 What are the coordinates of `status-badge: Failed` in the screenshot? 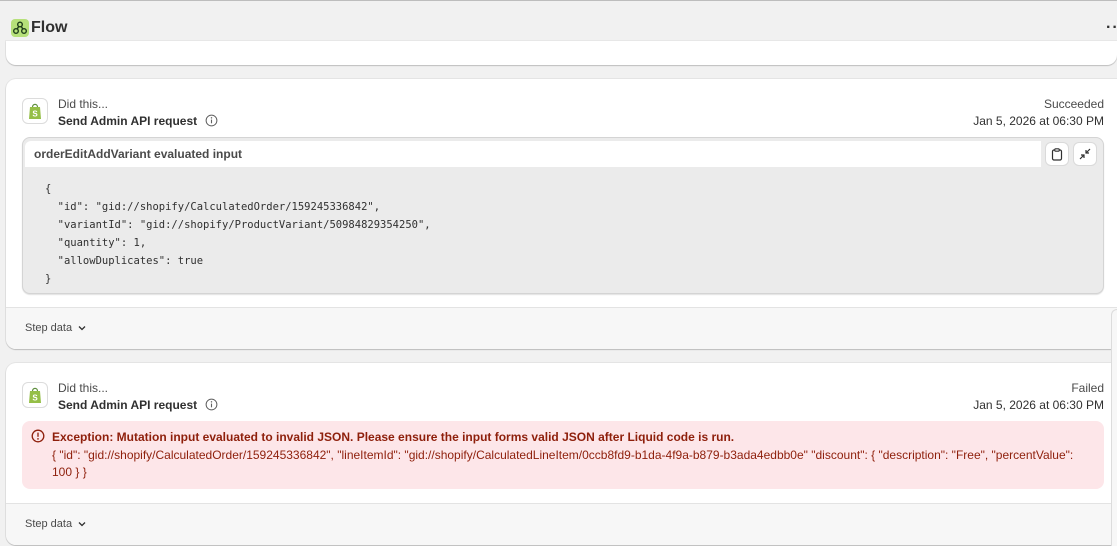 It's located at (1087, 388).